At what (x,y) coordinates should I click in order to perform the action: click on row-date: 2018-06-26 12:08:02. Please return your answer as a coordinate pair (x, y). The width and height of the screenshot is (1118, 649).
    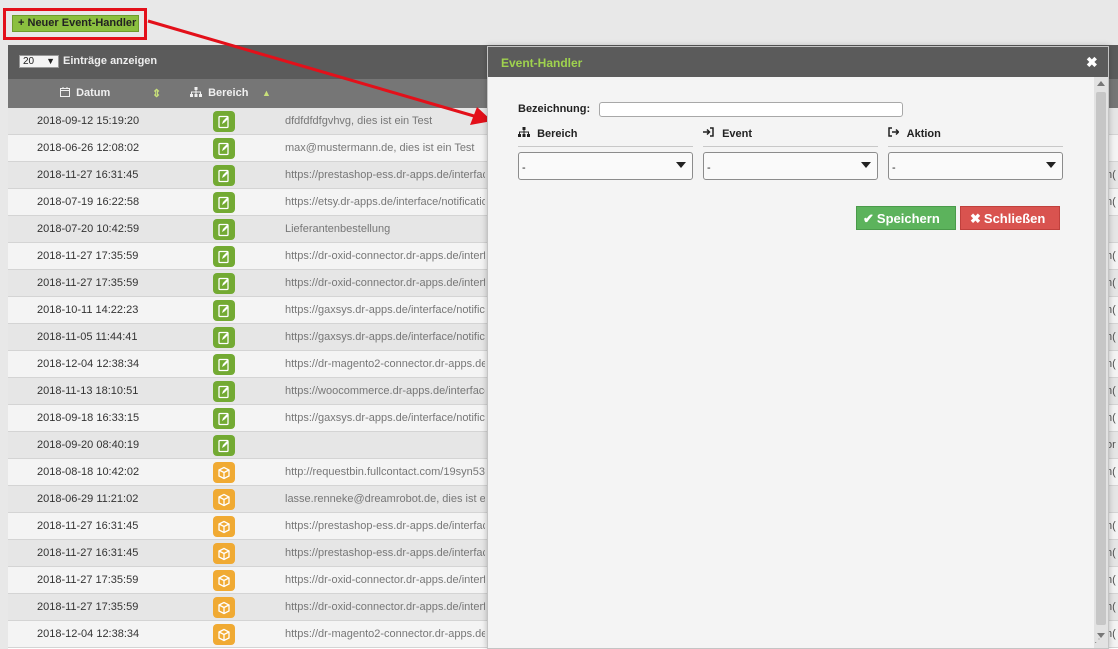
    Looking at the image, I should click on (88, 148).